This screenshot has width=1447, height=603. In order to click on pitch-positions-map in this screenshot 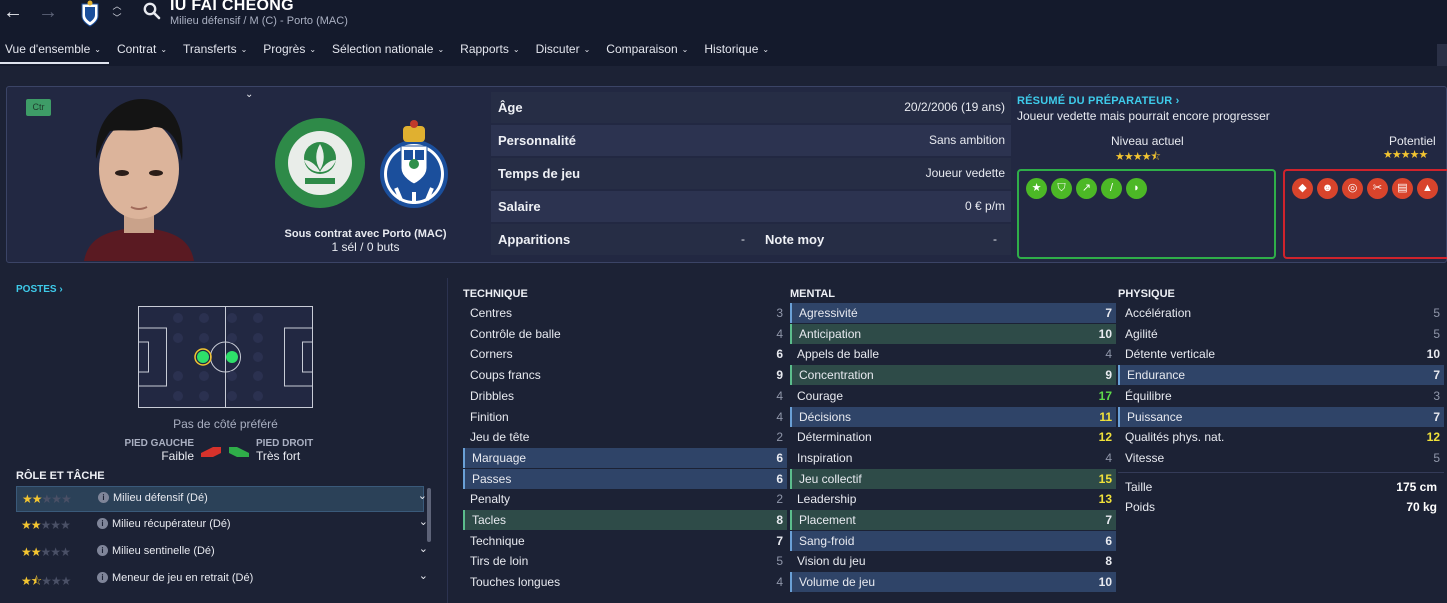, I will do `click(225, 357)`.